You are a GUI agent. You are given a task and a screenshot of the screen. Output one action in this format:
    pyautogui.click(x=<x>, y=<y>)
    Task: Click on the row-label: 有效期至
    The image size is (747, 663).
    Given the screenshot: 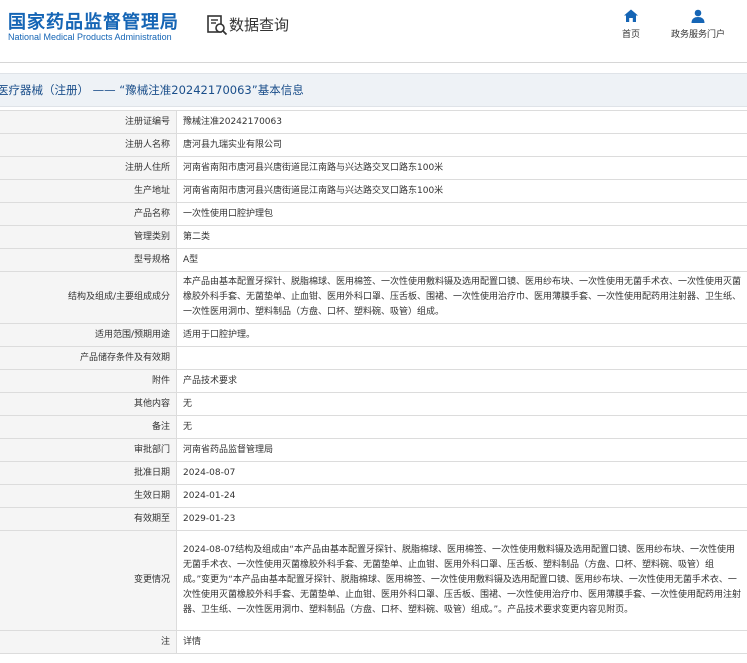 What is the action you would take?
    pyautogui.click(x=88, y=519)
    